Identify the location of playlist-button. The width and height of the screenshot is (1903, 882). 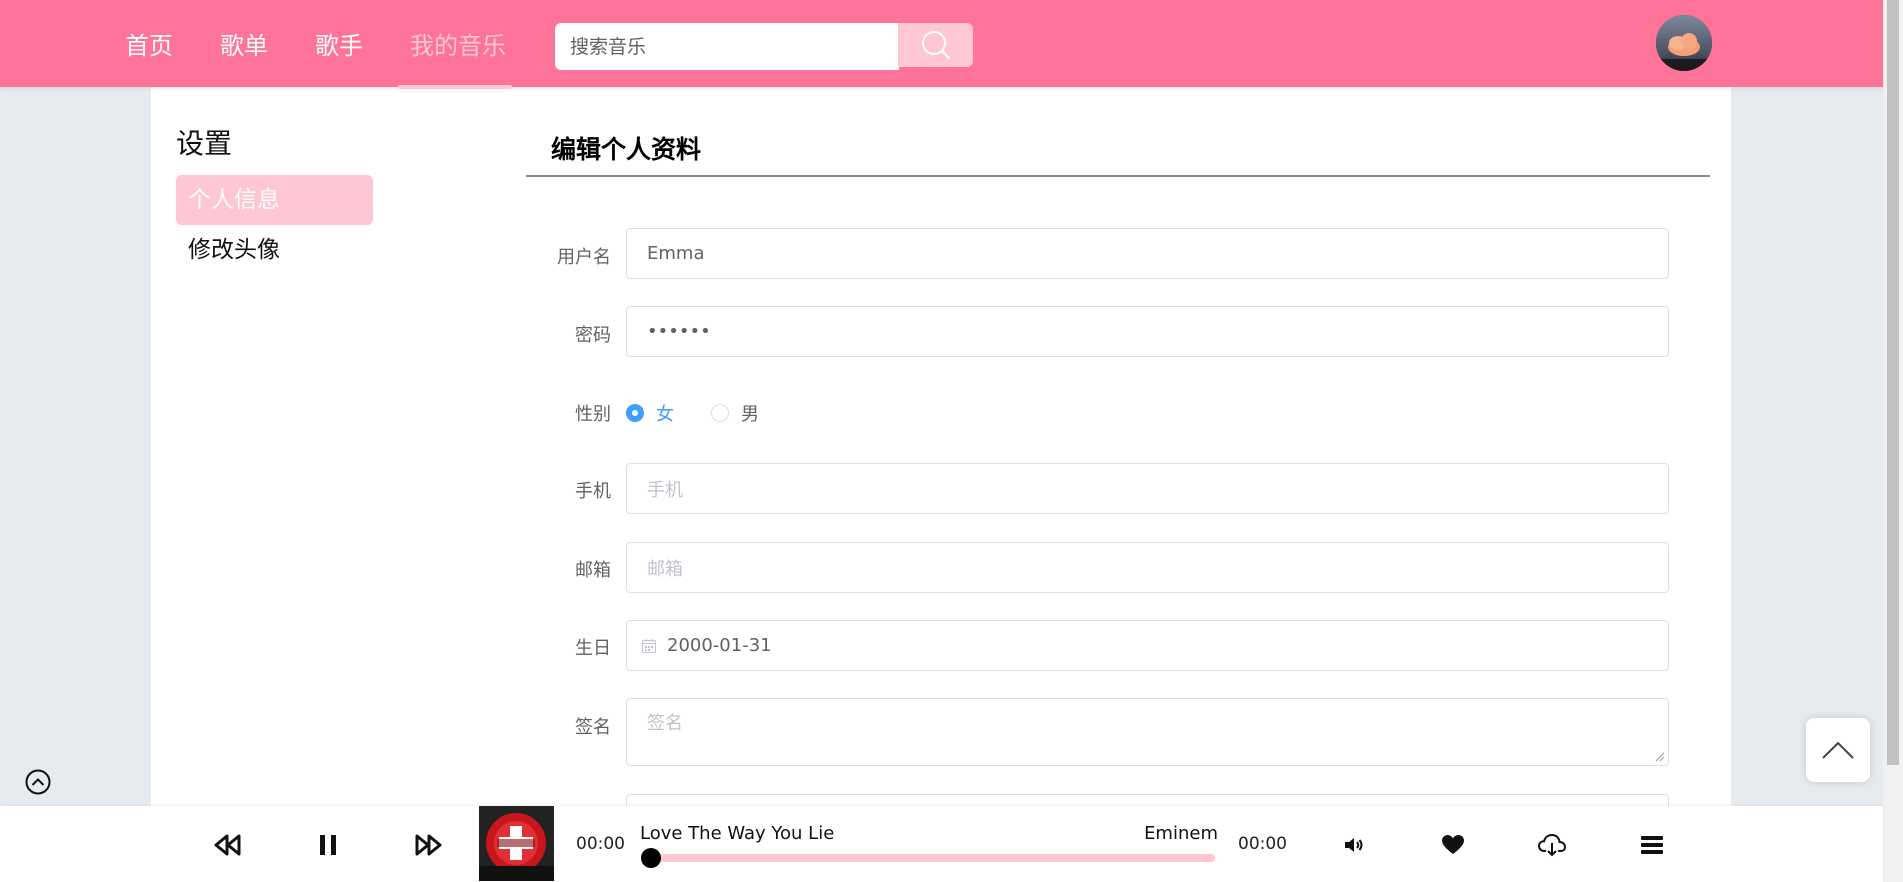
(1652, 845).